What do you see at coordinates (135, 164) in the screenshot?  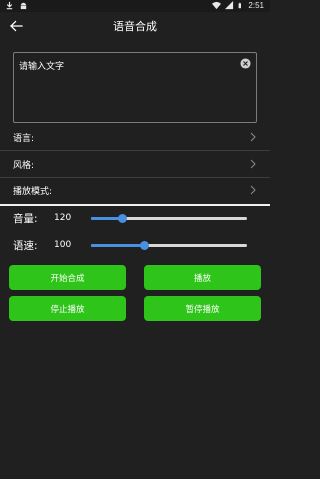 I see `option-row-style: 风格:` at bounding box center [135, 164].